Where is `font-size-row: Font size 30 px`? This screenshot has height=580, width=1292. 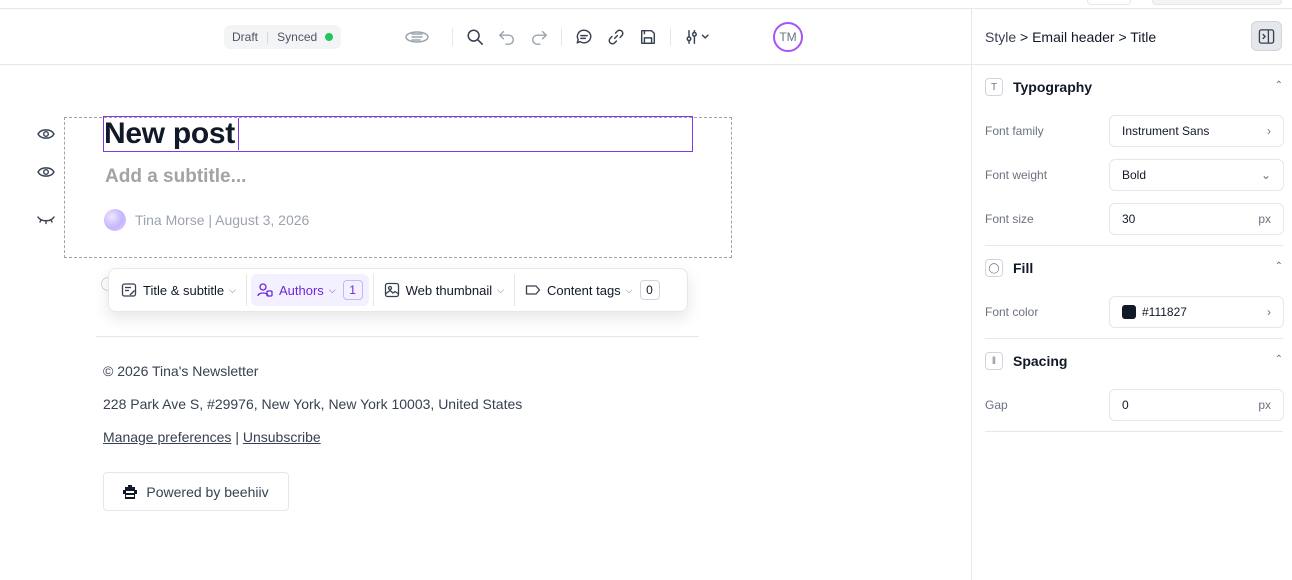 font-size-row: Font size 30 px is located at coordinates (1134, 219).